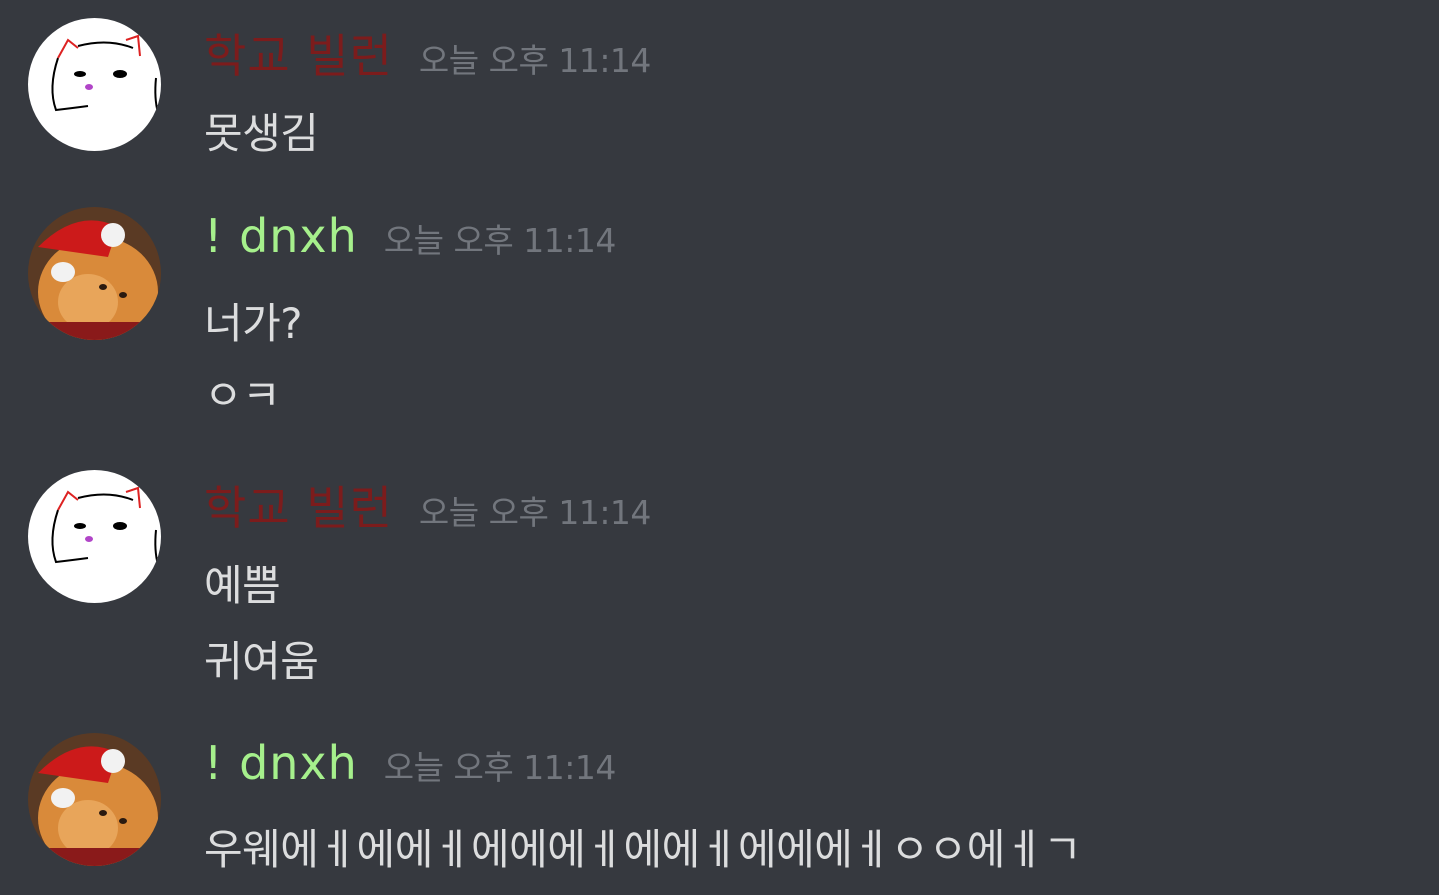  Describe the element at coordinates (643, 849) in the screenshot. I see `message-text: 우웨에ㅔ에에ㅔ에에에ㅔ에에ㅔ에에에ㅔㅇㅇ에ㅔㄱ` at that location.